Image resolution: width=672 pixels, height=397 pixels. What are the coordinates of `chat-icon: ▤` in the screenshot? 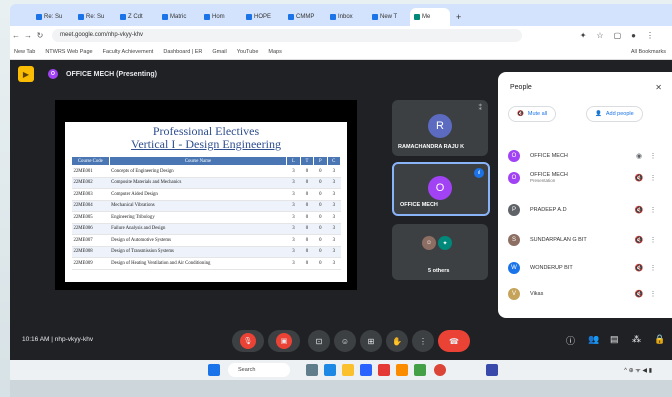 It's located at (614, 339).